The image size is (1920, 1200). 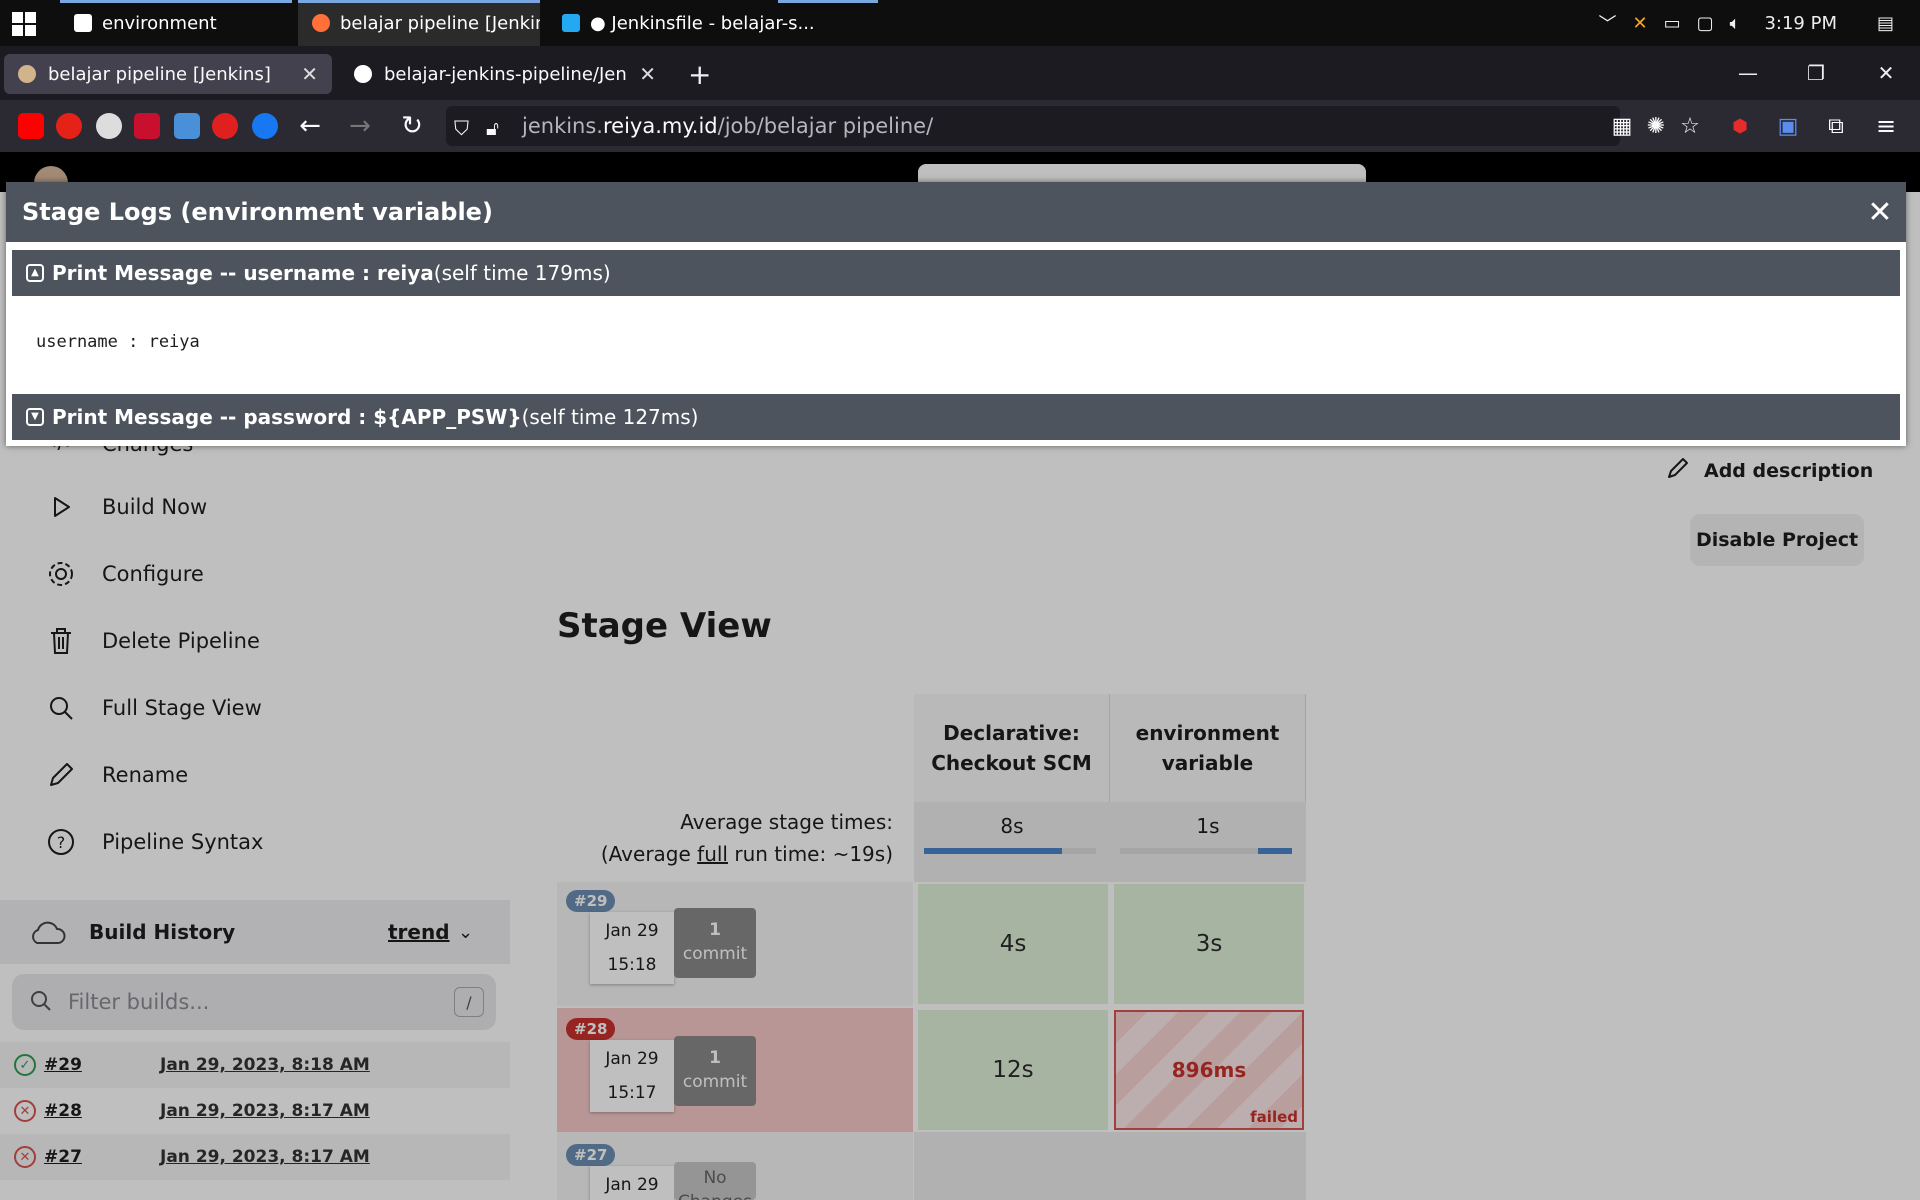 What do you see at coordinates (310, 126) in the screenshot?
I see `back-icon: ←` at bounding box center [310, 126].